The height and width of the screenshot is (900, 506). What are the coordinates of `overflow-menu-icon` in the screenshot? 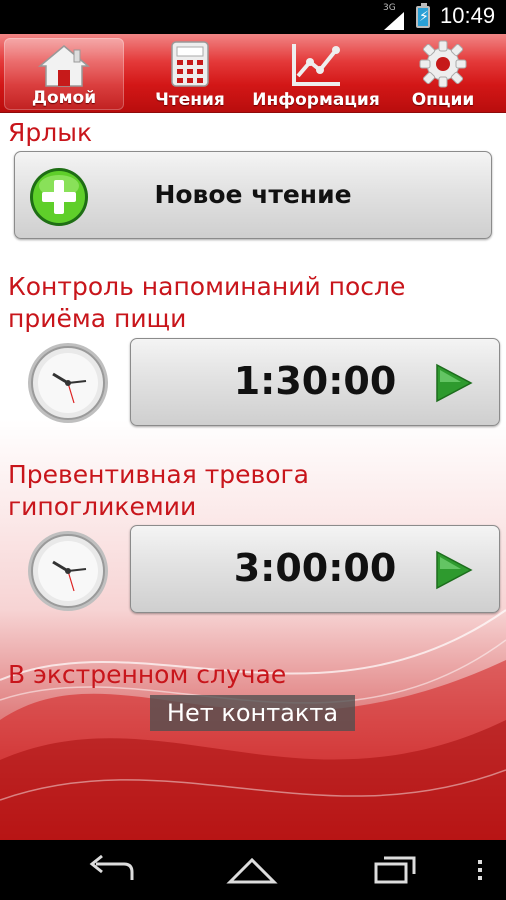 It's located at (480, 870).